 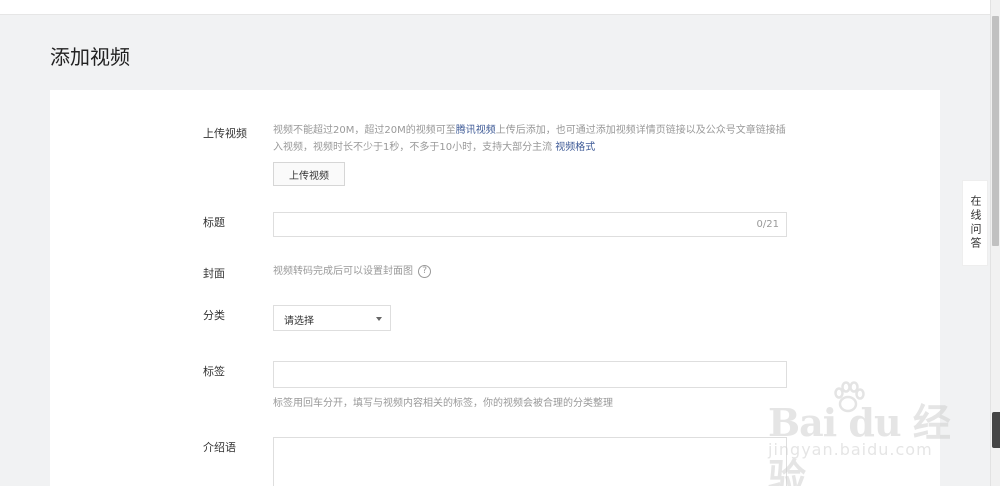 What do you see at coordinates (575, 147) in the screenshot?
I see `video-format-link: 视频格式` at bounding box center [575, 147].